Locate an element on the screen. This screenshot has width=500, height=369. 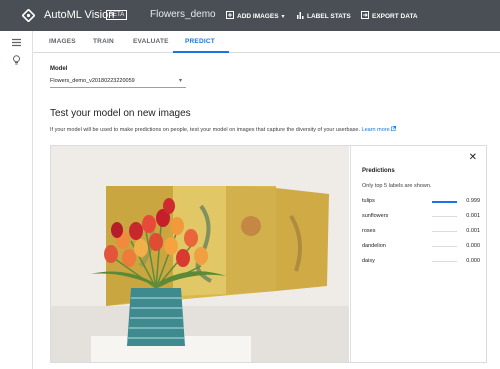
prediction-row: roses 0.001 is located at coordinates (421, 233).